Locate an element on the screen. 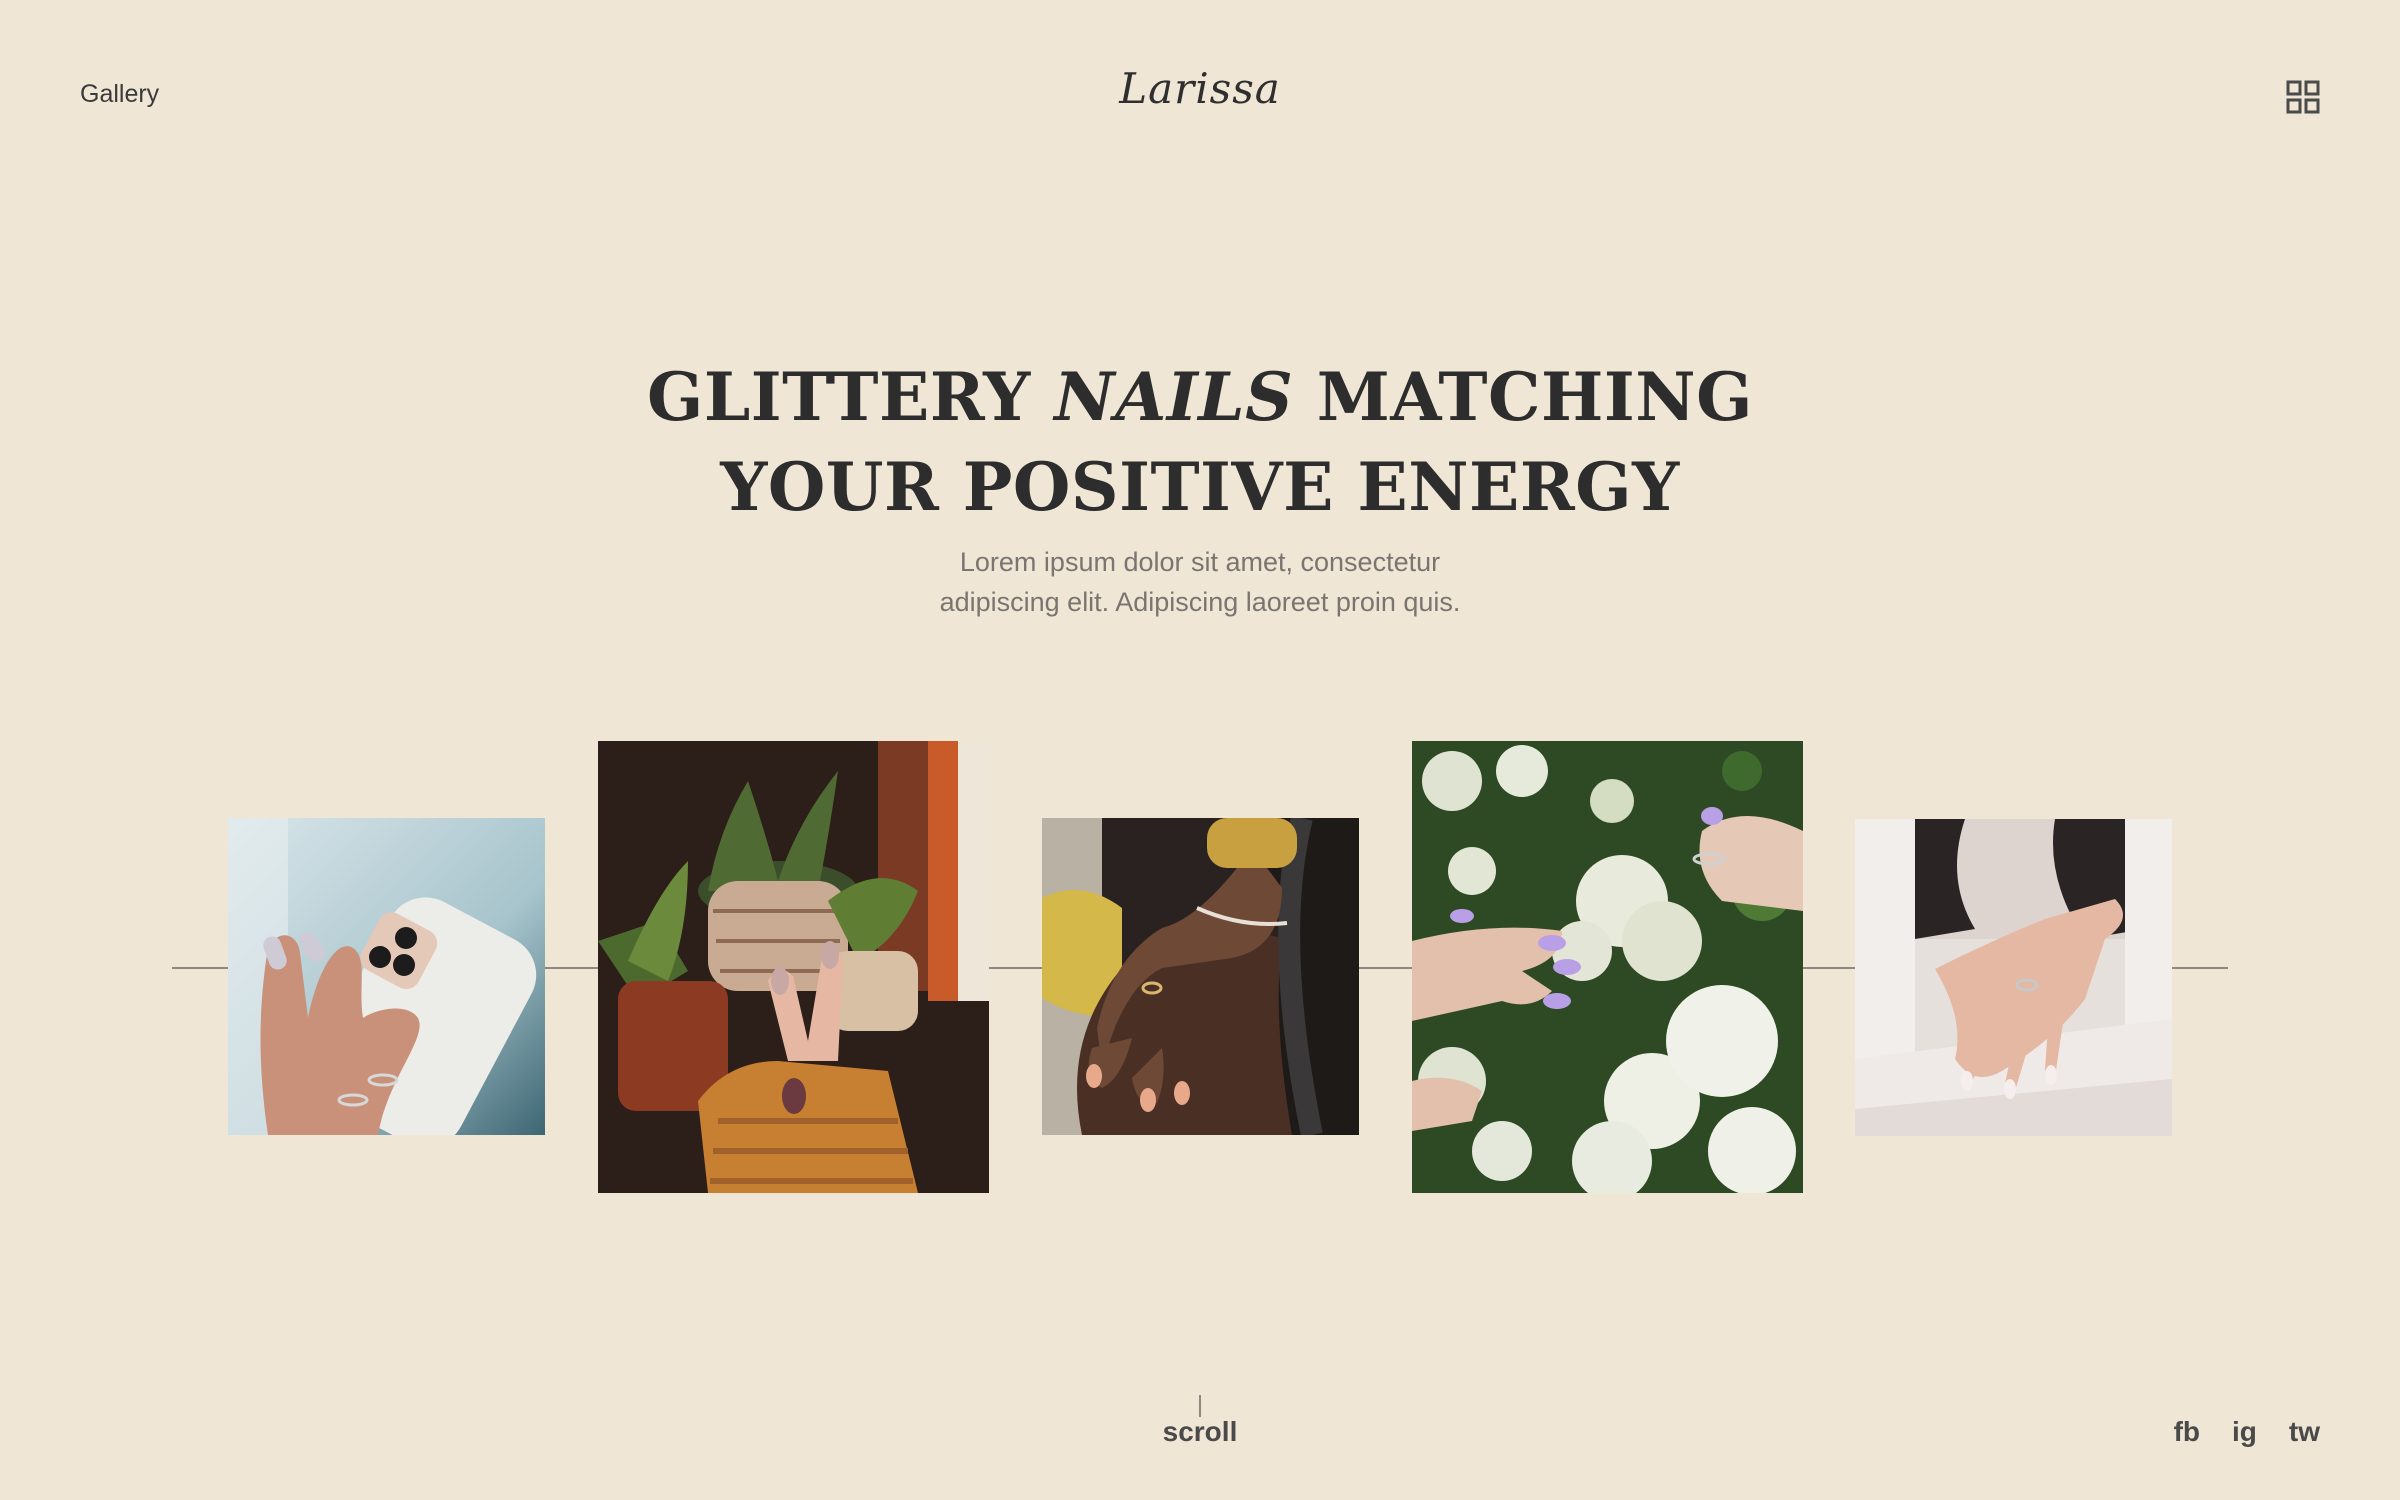  headline-part2: MATCHING is located at coordinates (1523, 397).